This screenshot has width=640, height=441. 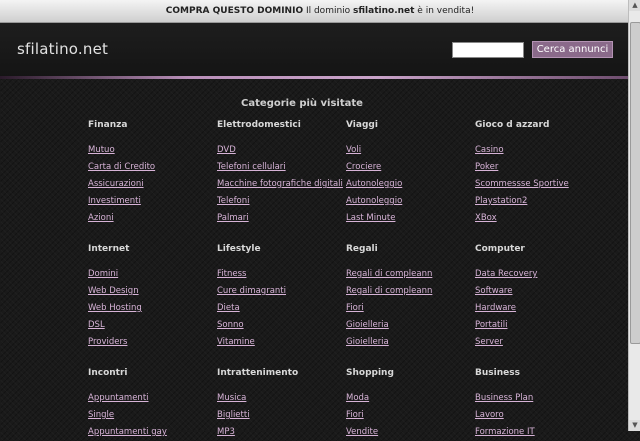 I want to click on category-link: Server, so click(x=489, y=342).